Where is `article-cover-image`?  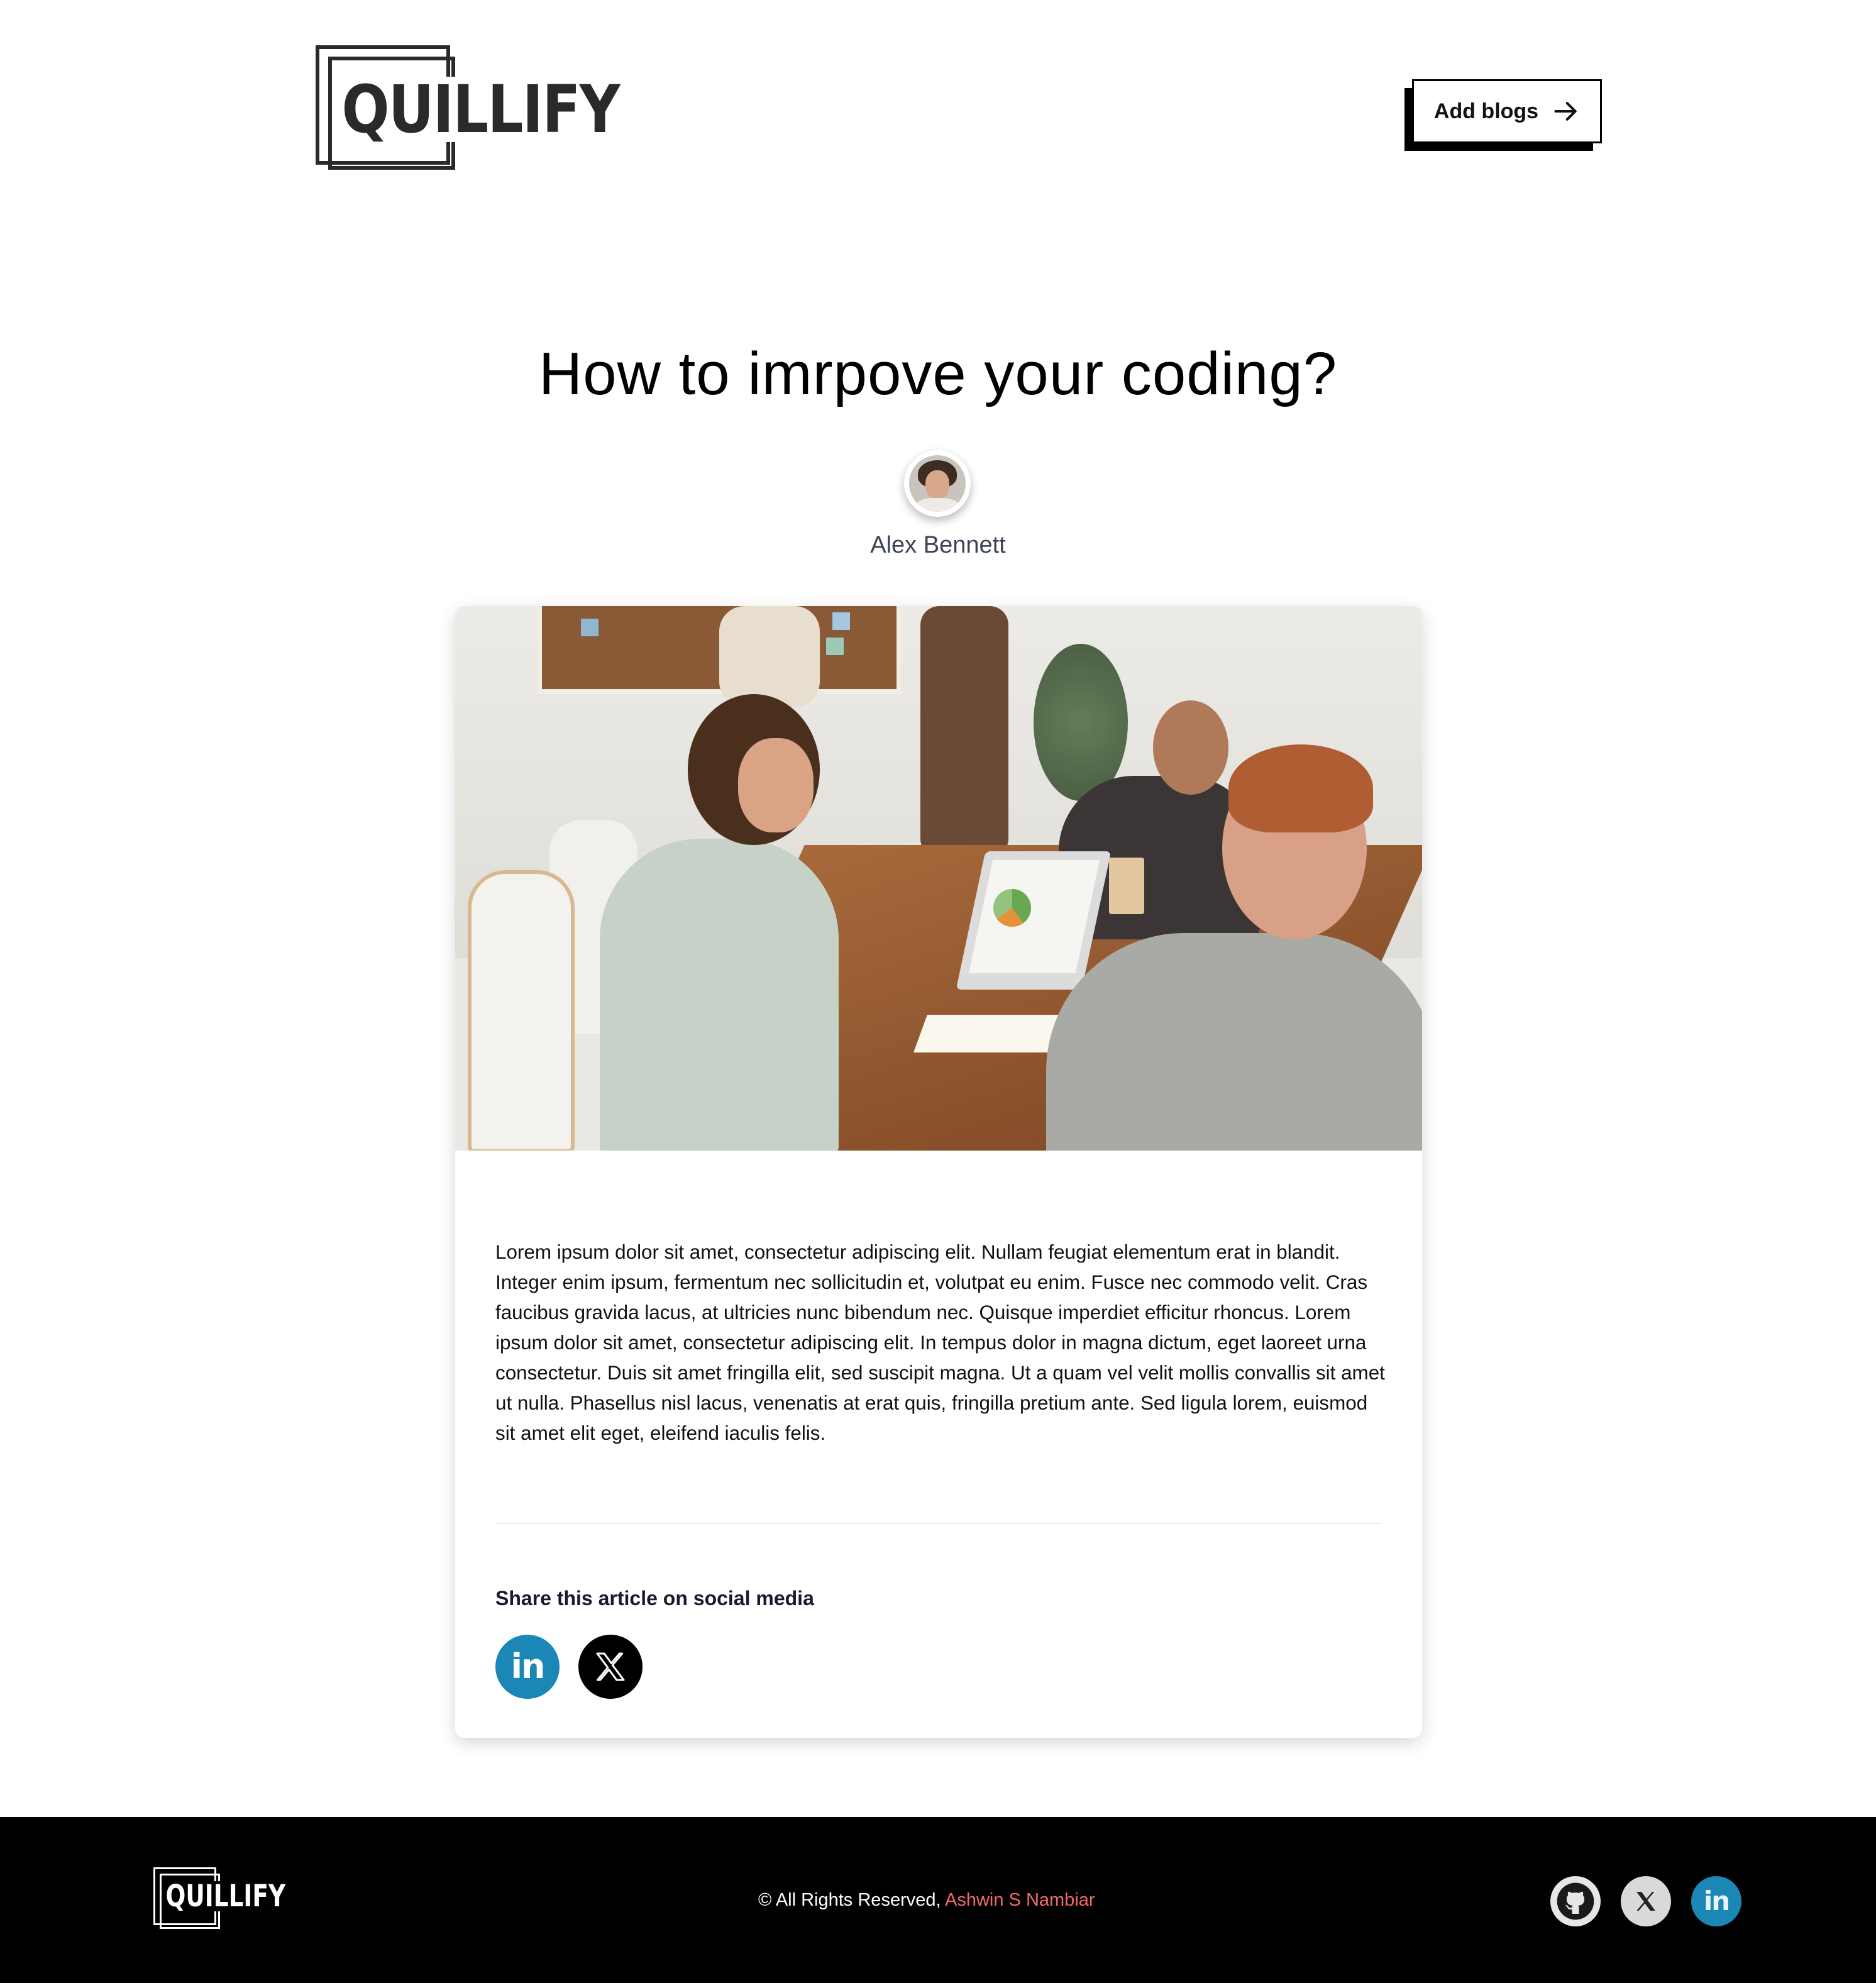 article-cover-image is located at coordinates (938, 878).